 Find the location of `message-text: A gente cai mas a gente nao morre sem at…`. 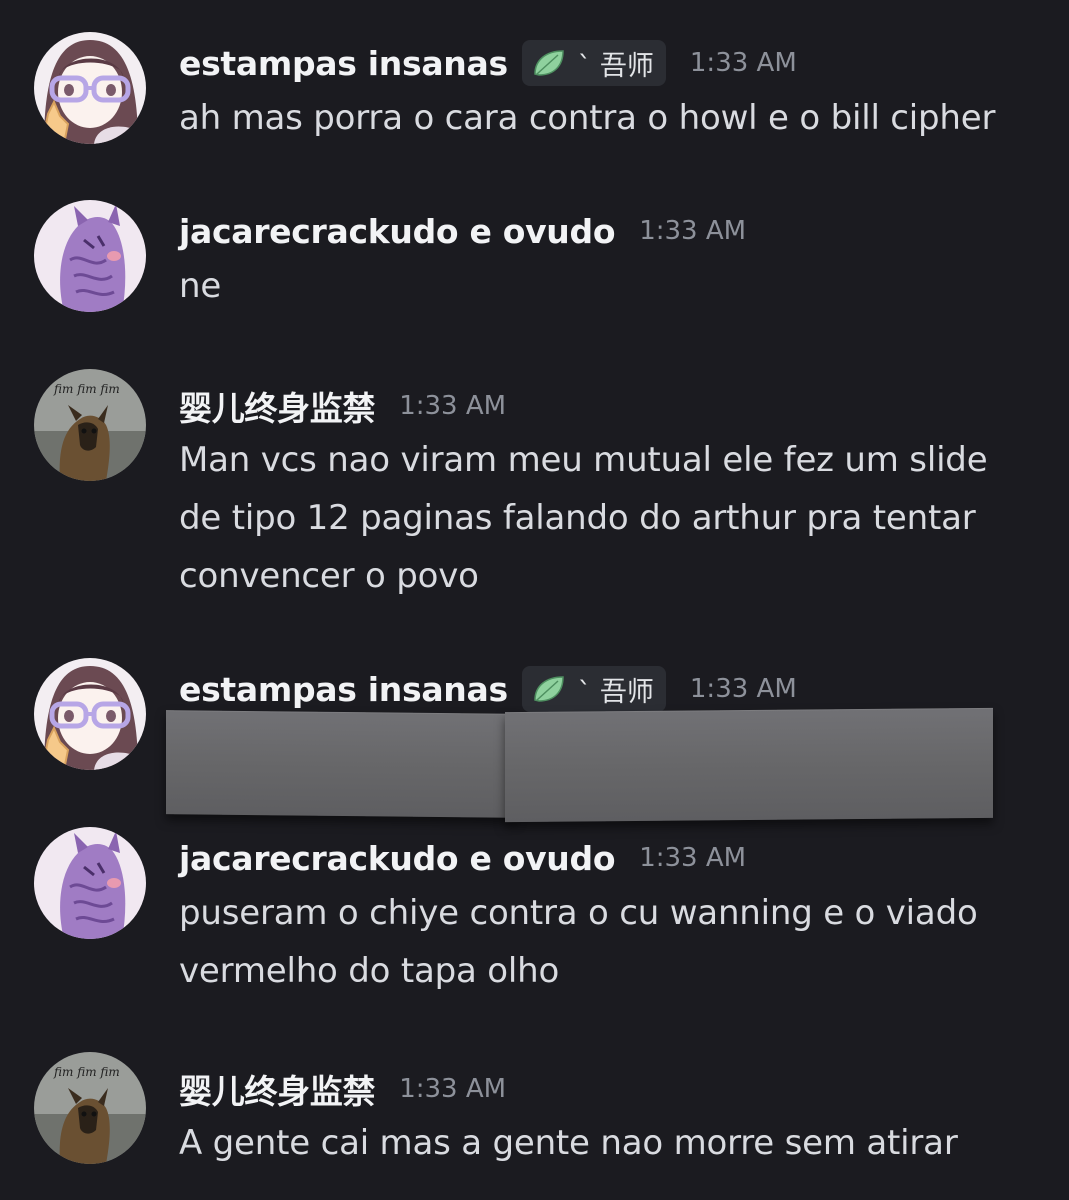

message-text: A gente cai mas a gente nao morre sem at… is located at coordinates (609, 1143).